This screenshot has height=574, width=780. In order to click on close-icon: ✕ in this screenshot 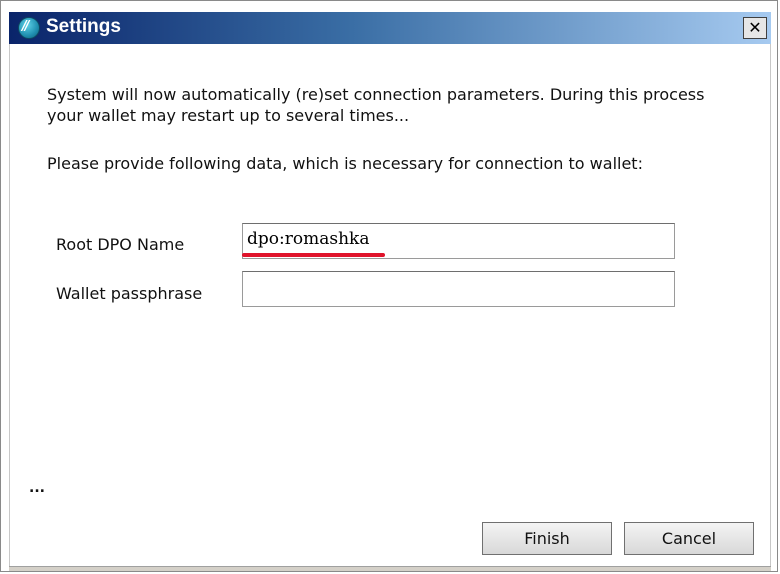, I will do `click(755, 27)`.